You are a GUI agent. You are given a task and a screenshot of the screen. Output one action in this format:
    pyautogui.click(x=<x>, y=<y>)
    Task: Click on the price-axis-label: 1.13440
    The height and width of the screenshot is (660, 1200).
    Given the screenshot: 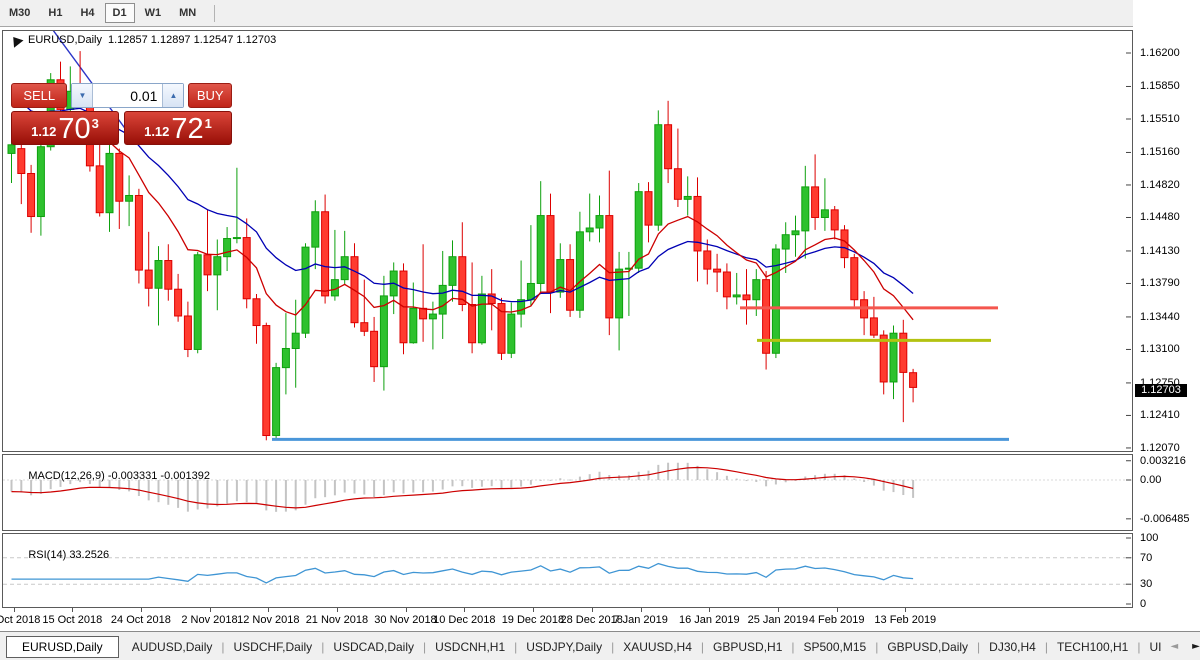 What is the action you would take?
    pyautogui.click(x=1160, y=316)
    